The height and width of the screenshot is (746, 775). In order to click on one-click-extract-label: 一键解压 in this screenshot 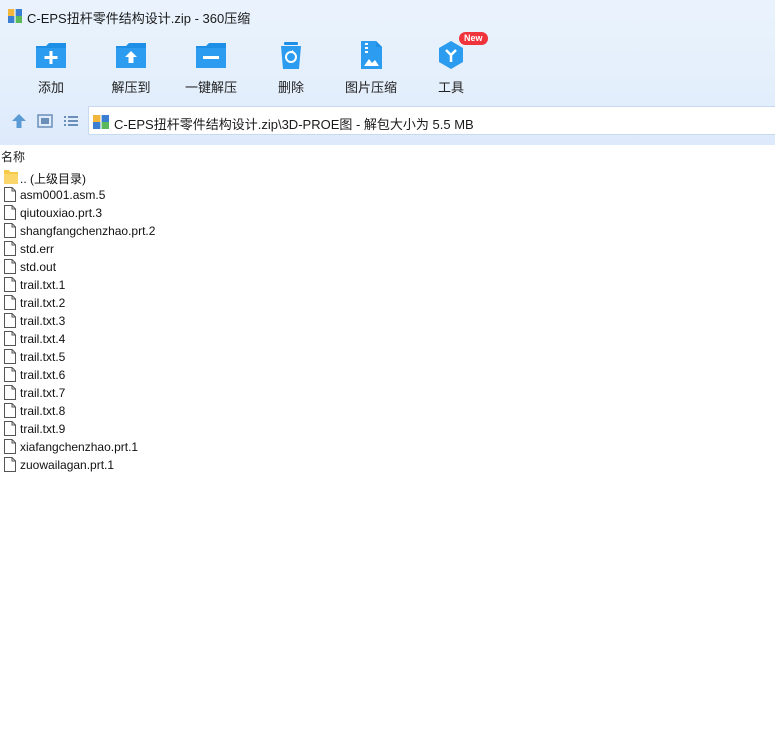, I will do `click(210, 87)`.